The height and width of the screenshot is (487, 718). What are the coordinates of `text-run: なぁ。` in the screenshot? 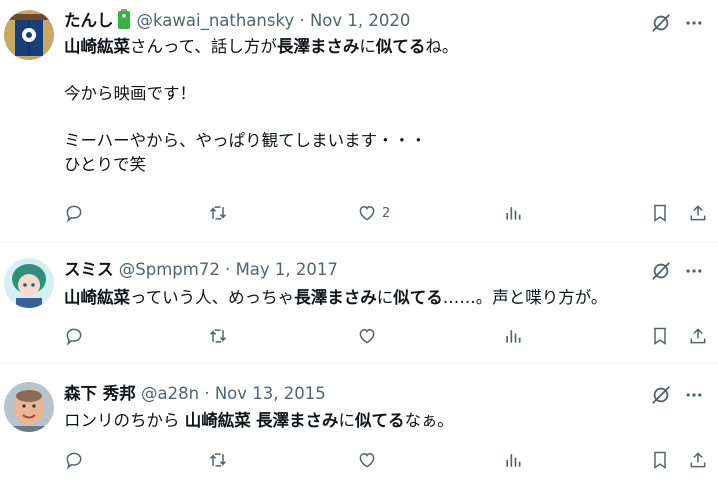 It's located at (429, 420).